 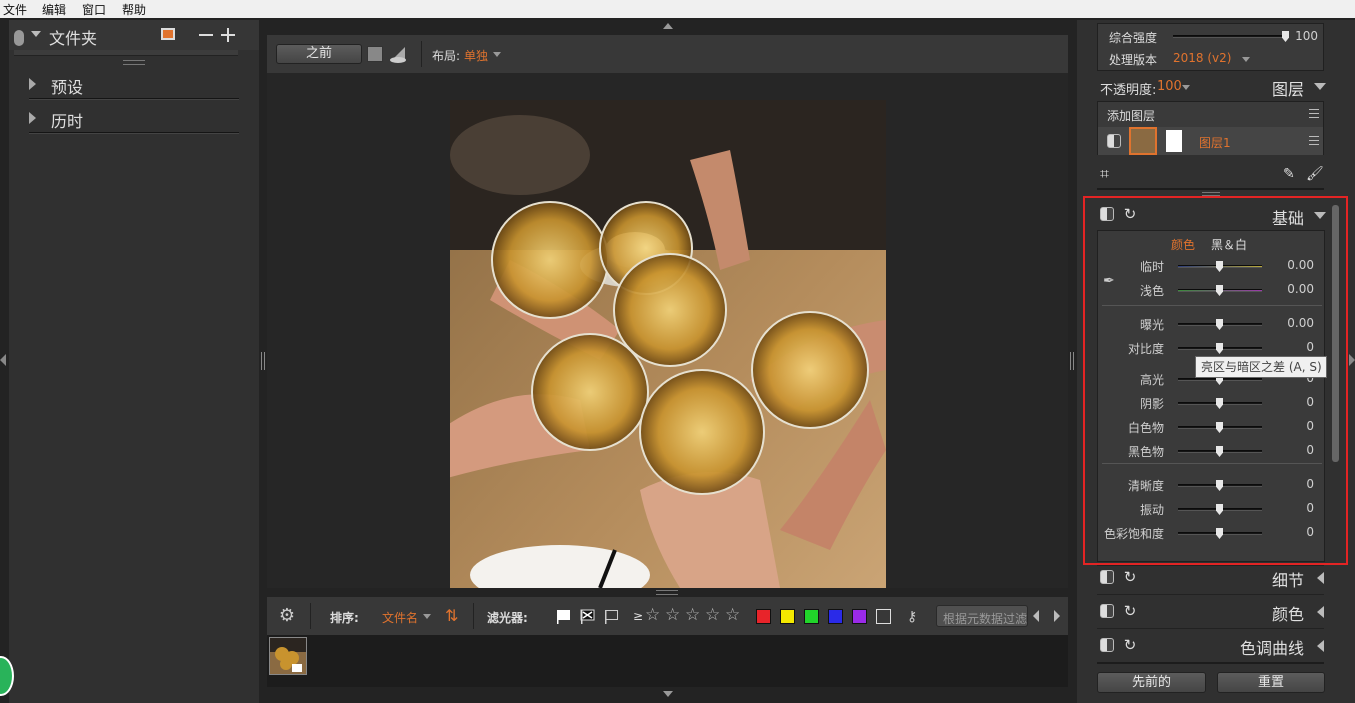 What do you see at coordinates (1183, 244) in the screenshot?
I see `tab-color: 颜色` at bounding box center [1183, 244].